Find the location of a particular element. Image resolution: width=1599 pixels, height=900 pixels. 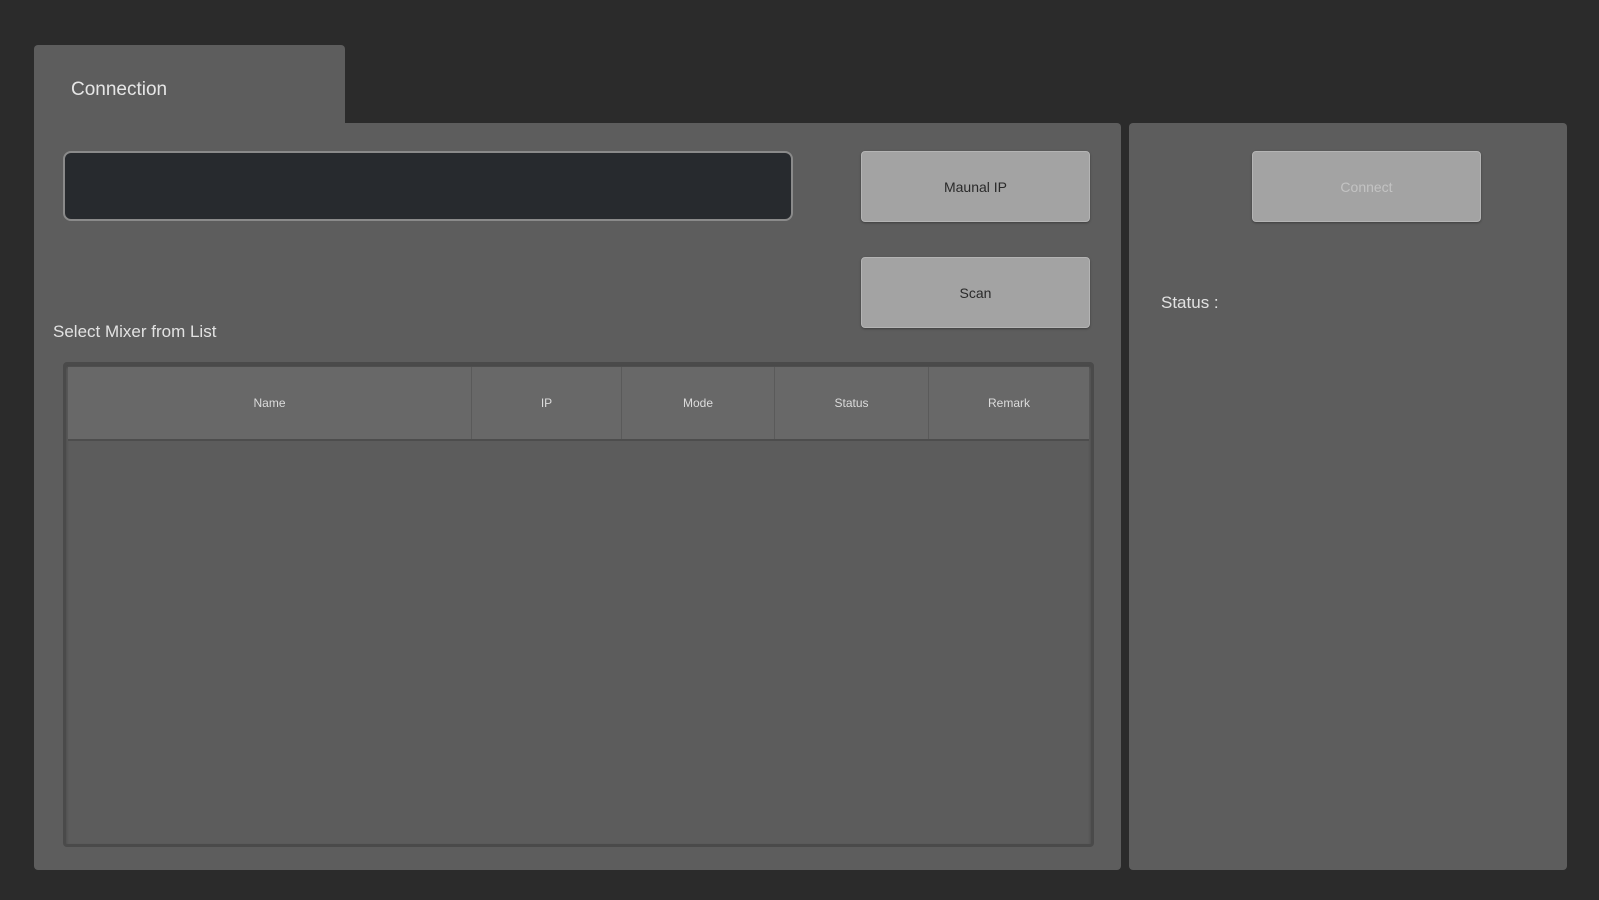

manual-ip-button: Maunal IP is located at coordinates (975, 186).